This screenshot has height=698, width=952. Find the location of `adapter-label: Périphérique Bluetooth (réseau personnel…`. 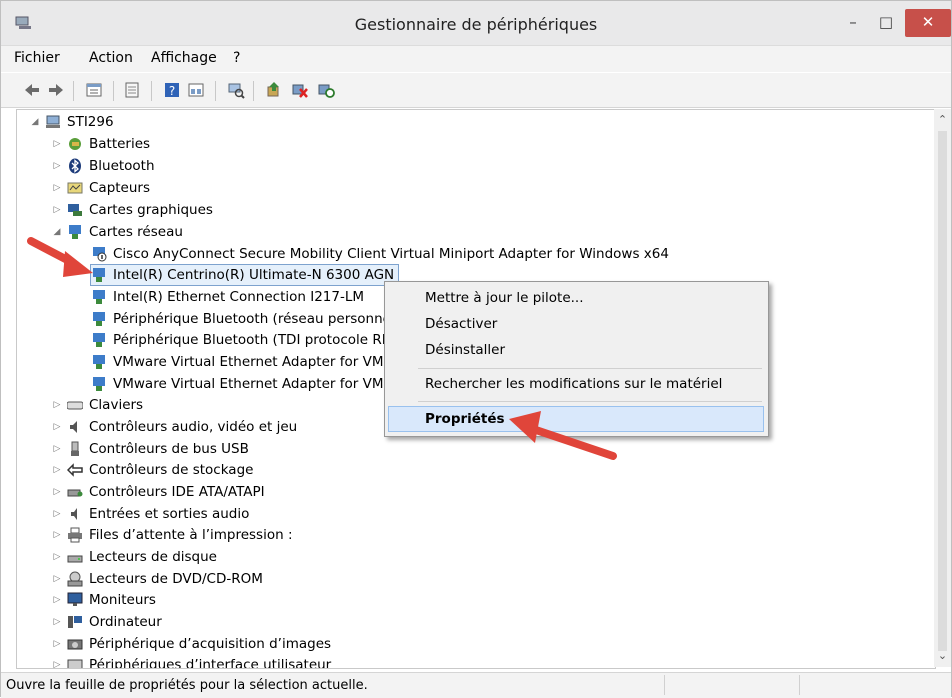

adapter-label: Périphérique Bluetooth (réseau personnel… is located at coordinates (256, 319).